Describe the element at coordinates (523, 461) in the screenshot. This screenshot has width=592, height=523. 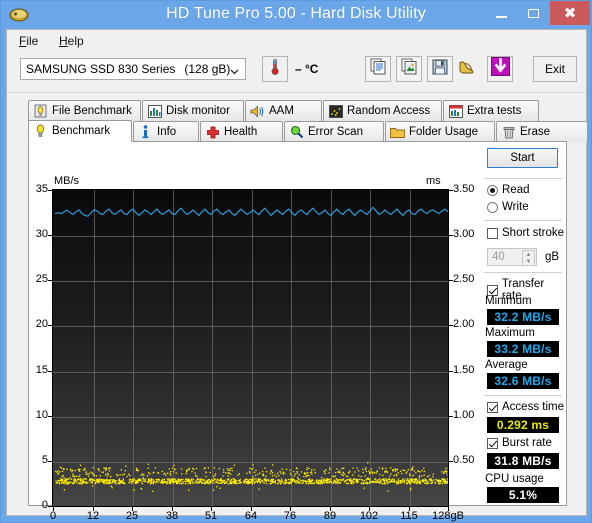
I see `burst-rate-value: 31.8 MB/s` at that location.